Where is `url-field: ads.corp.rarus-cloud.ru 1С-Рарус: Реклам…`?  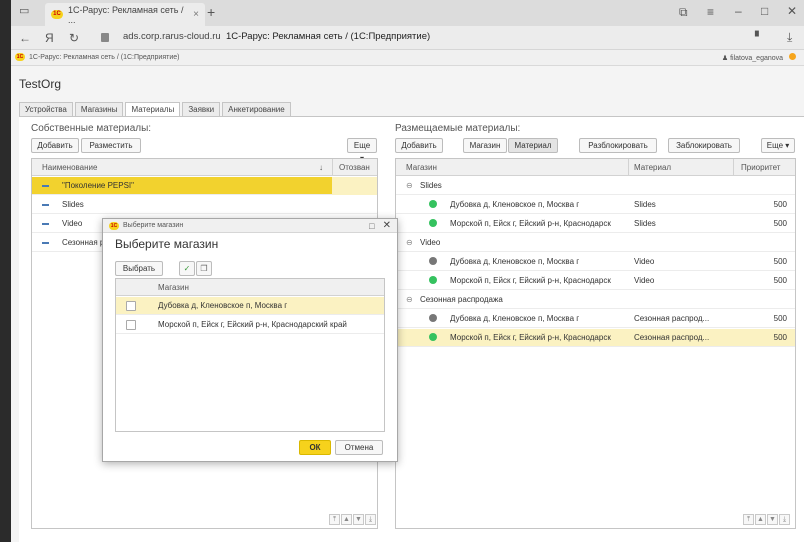
url-field: ads.corp.rarus-cloud.ru 1С-Рарус: Реклам… is located at coordinates (276, 36).